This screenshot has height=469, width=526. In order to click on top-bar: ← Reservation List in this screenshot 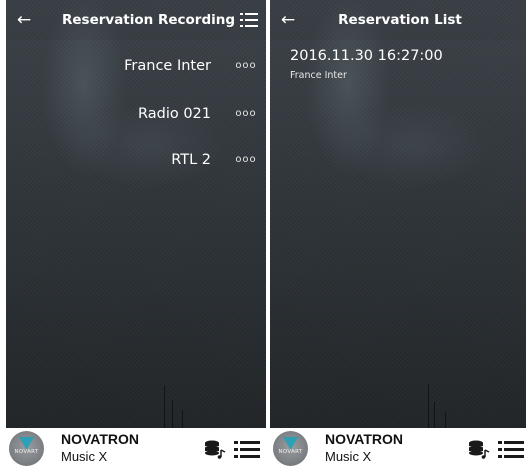, I will do `click(398, 20)`.